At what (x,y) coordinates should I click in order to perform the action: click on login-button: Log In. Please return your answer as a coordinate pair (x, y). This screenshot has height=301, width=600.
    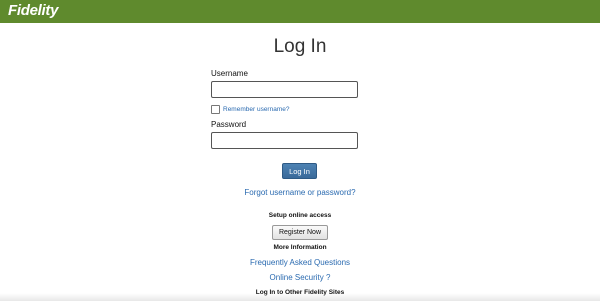
    Looking at the image, I should click on (299, 171).